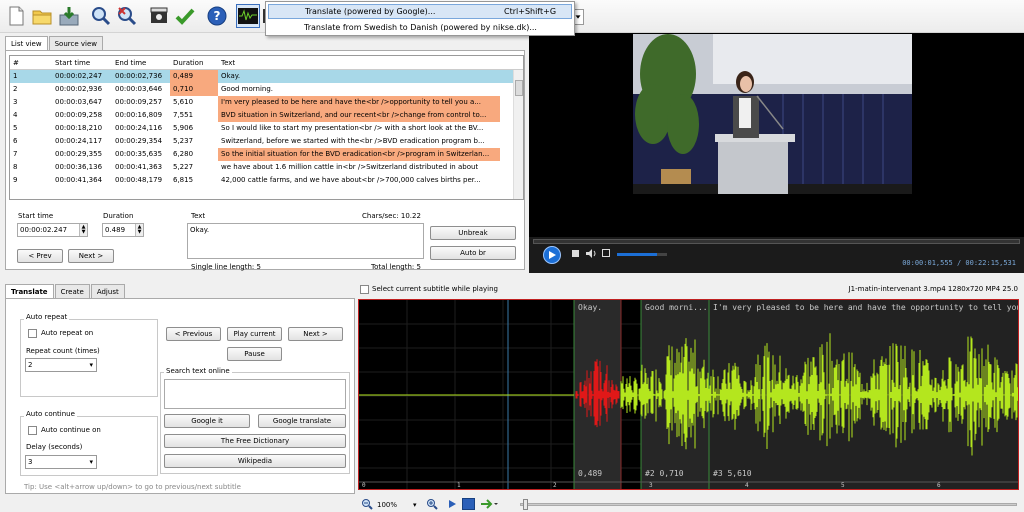  What do you see at coordinates (459, 485) in the screenshot?
I see `tick-1: 1` at bounding box center [459, 485].